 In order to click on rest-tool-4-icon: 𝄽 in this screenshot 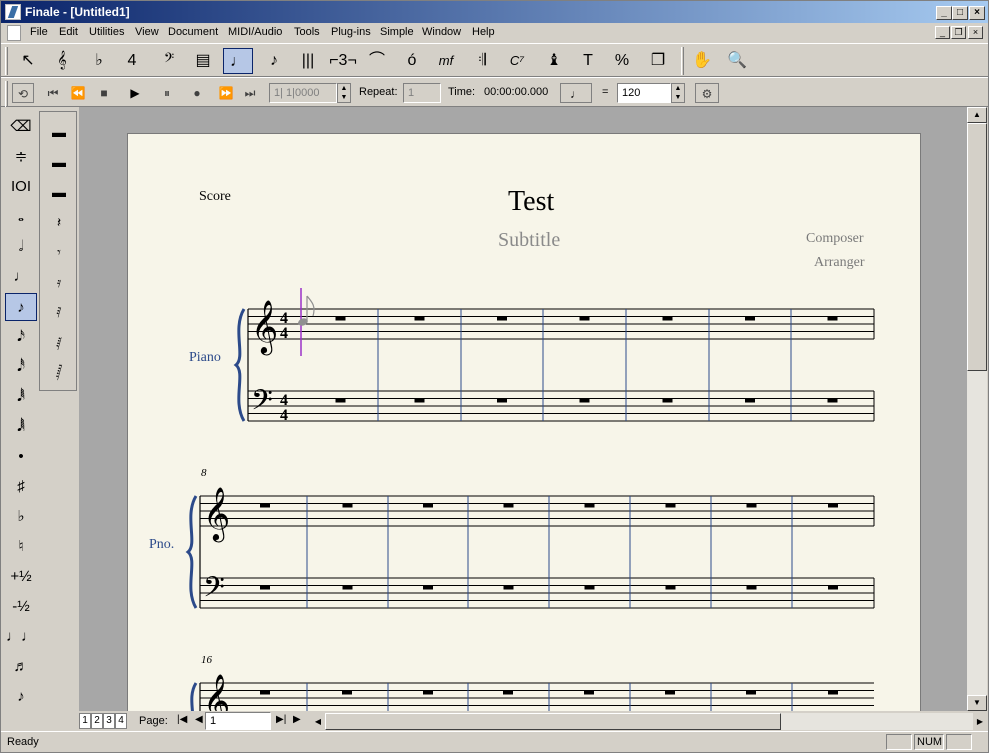, I will do `click(59, 222)`.